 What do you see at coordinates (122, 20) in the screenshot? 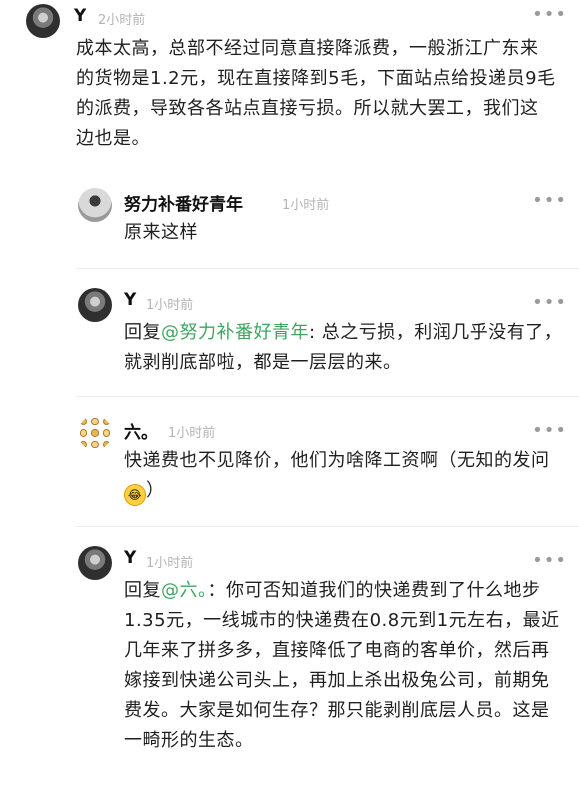
I see `timestamp: 2小时前` at bounding box center [122, 20].